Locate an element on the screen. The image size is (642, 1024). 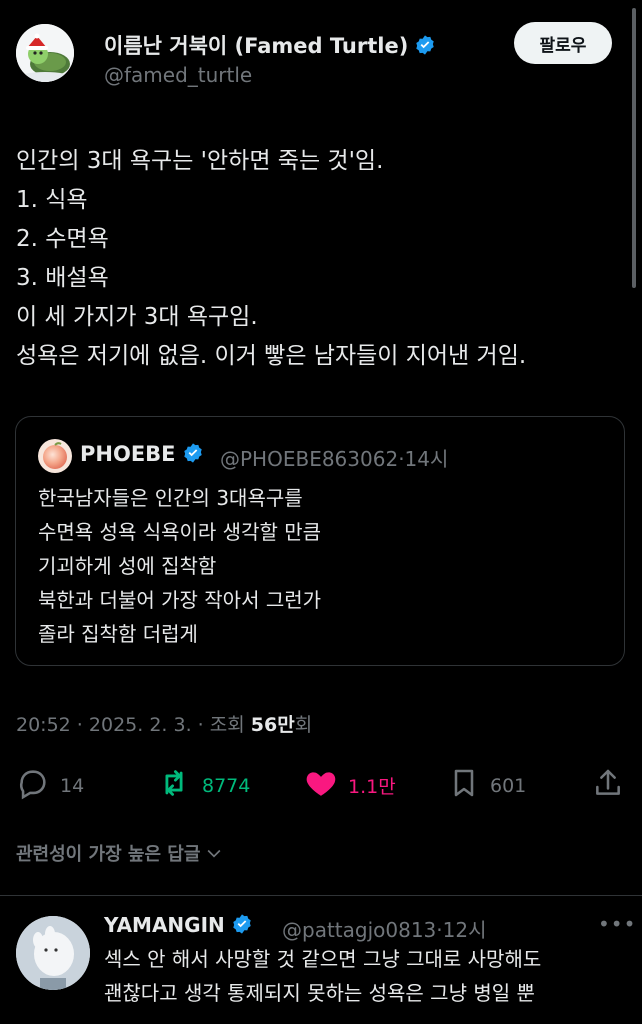
post-meta: 20:52 · 2025. 2. 3. · 조회 56만회 is located at coordinates (164, 725).